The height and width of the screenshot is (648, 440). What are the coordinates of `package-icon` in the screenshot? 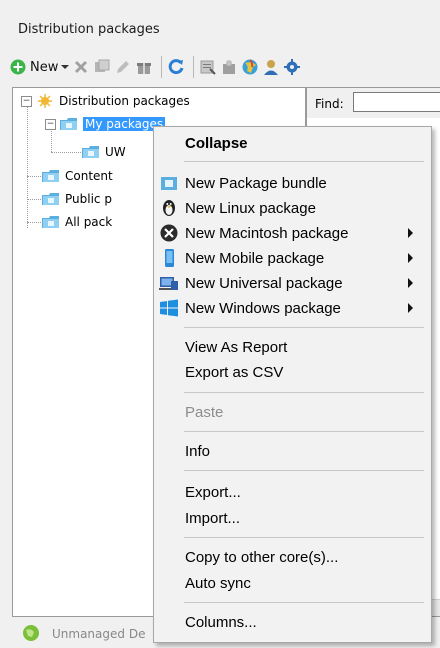 It's located at (229, 67).